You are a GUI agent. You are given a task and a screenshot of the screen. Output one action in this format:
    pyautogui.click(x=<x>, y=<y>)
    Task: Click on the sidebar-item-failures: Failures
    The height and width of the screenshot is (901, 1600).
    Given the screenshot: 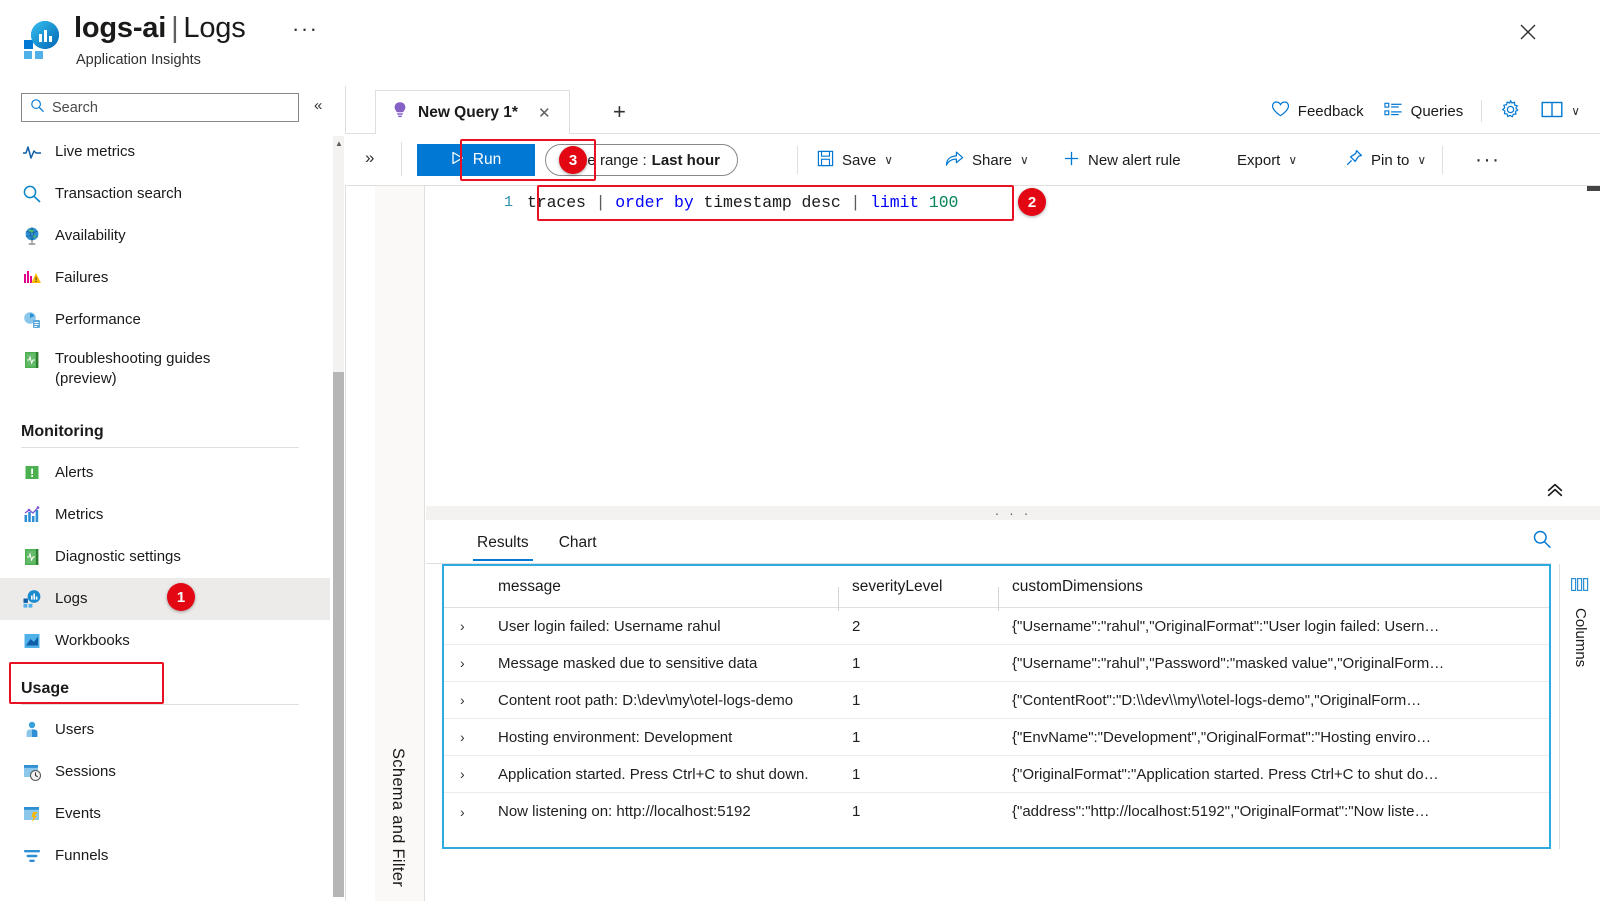 What is the action you would take?
    pyautogui.click(x=165, y=278)
    